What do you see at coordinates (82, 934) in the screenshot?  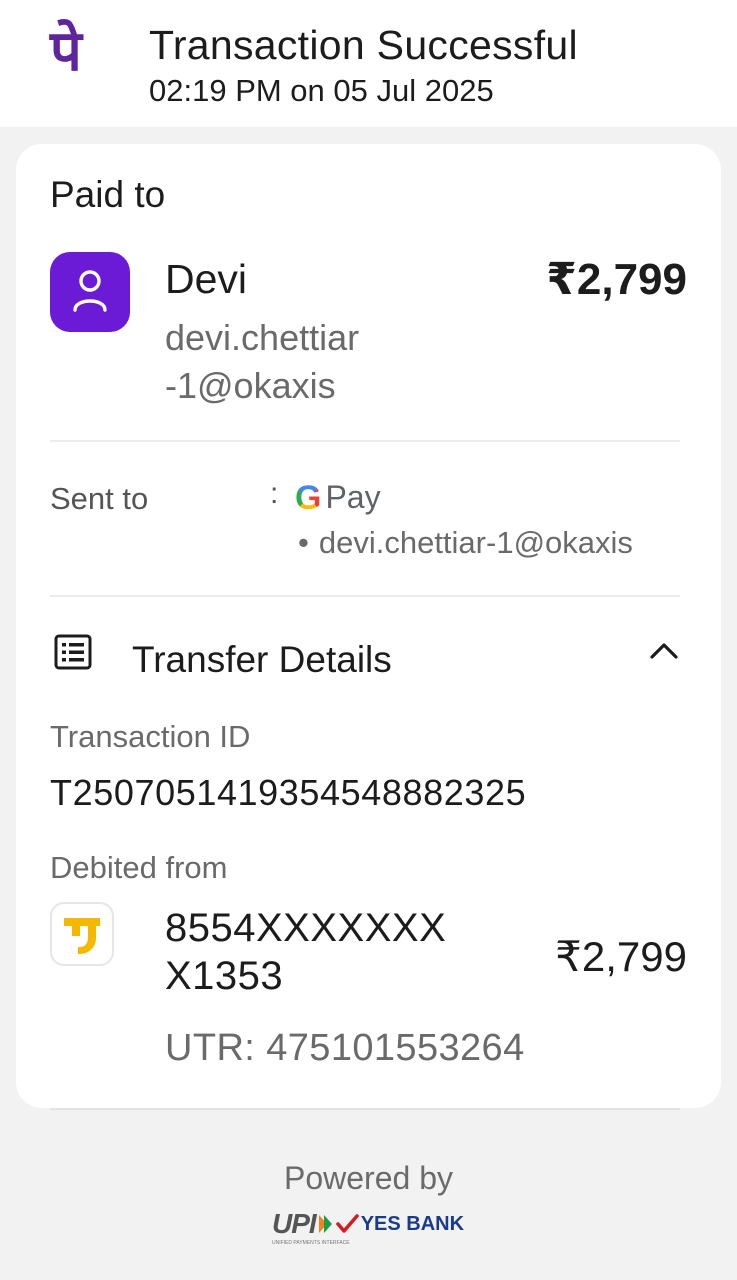 I see `bank-logo-icon` at bounding box center [82, 934].